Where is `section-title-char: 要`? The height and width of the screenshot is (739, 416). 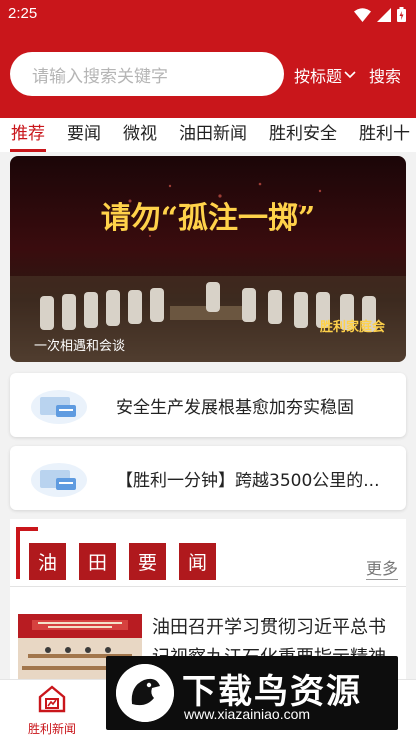
section-title-char: 要 is located at coordinates (147, 561).